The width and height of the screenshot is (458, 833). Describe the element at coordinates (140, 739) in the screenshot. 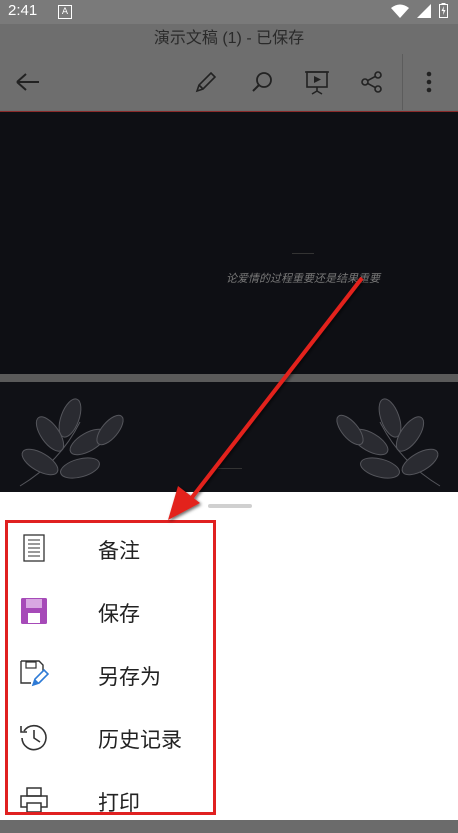

I see `menu-item-label: 历史记录` at that location.